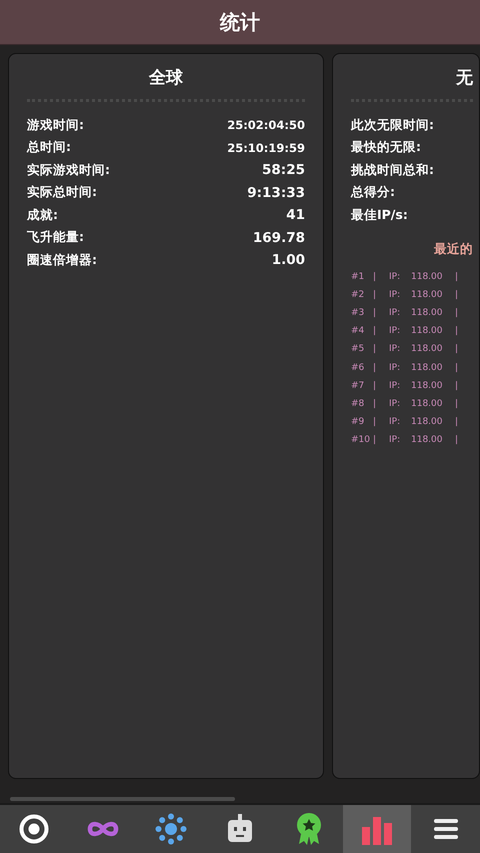 The width and height of the screenshot is (480, 853). Describe the element at coordinates (358, 331) in the screenshot. I see `run-rank: #4` at that location.